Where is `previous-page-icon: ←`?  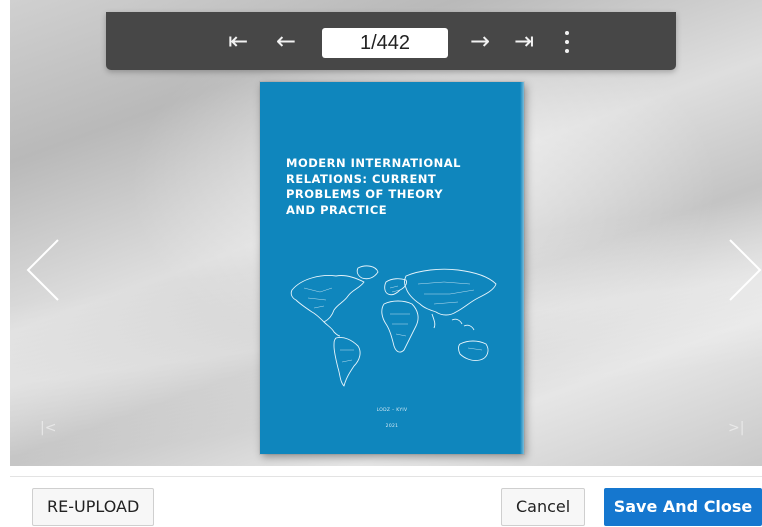 previous-page-icon: ← is located at coordinates (286, 41).